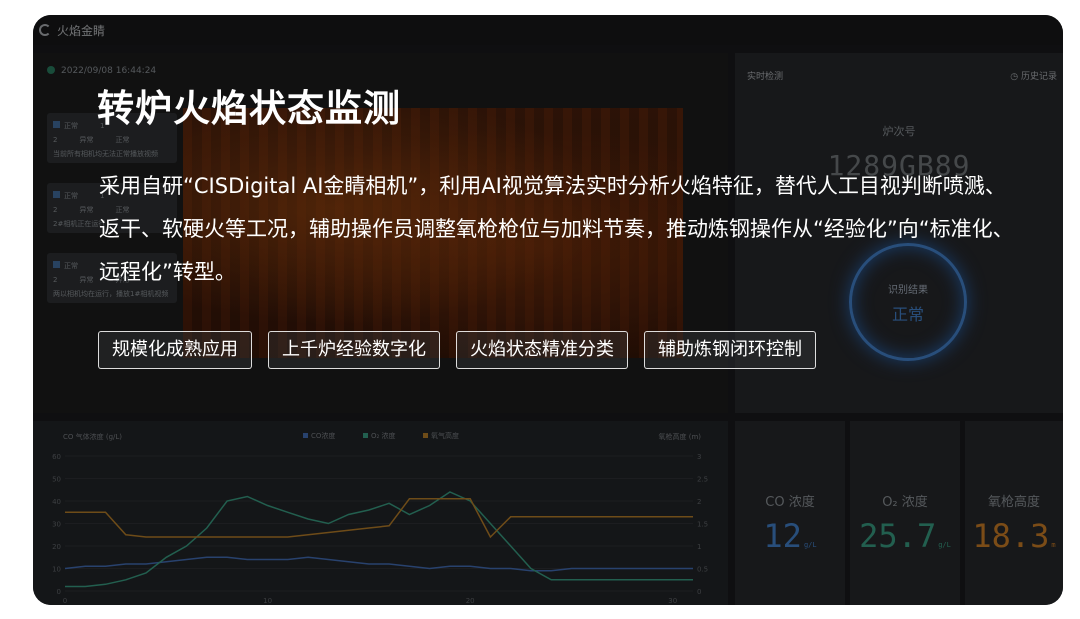  Describe the element at coordinates (542, 350) in the screenshot. I see `tag-classification: 火焰状态精准分类` at that location.